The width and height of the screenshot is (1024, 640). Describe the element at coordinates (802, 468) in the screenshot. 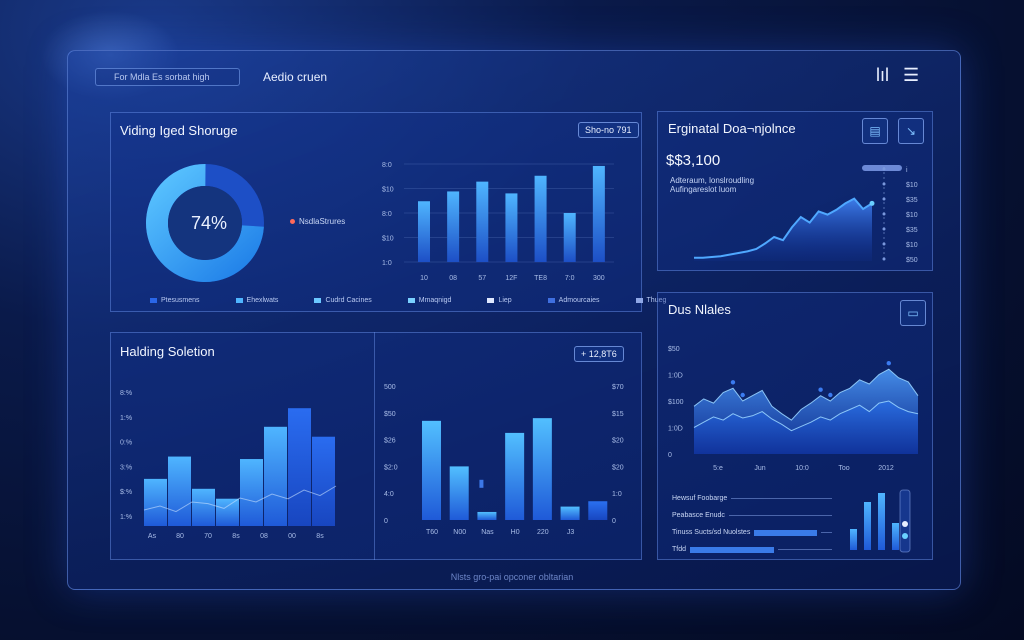

I see `x-tick-label: 10:0` at that location.